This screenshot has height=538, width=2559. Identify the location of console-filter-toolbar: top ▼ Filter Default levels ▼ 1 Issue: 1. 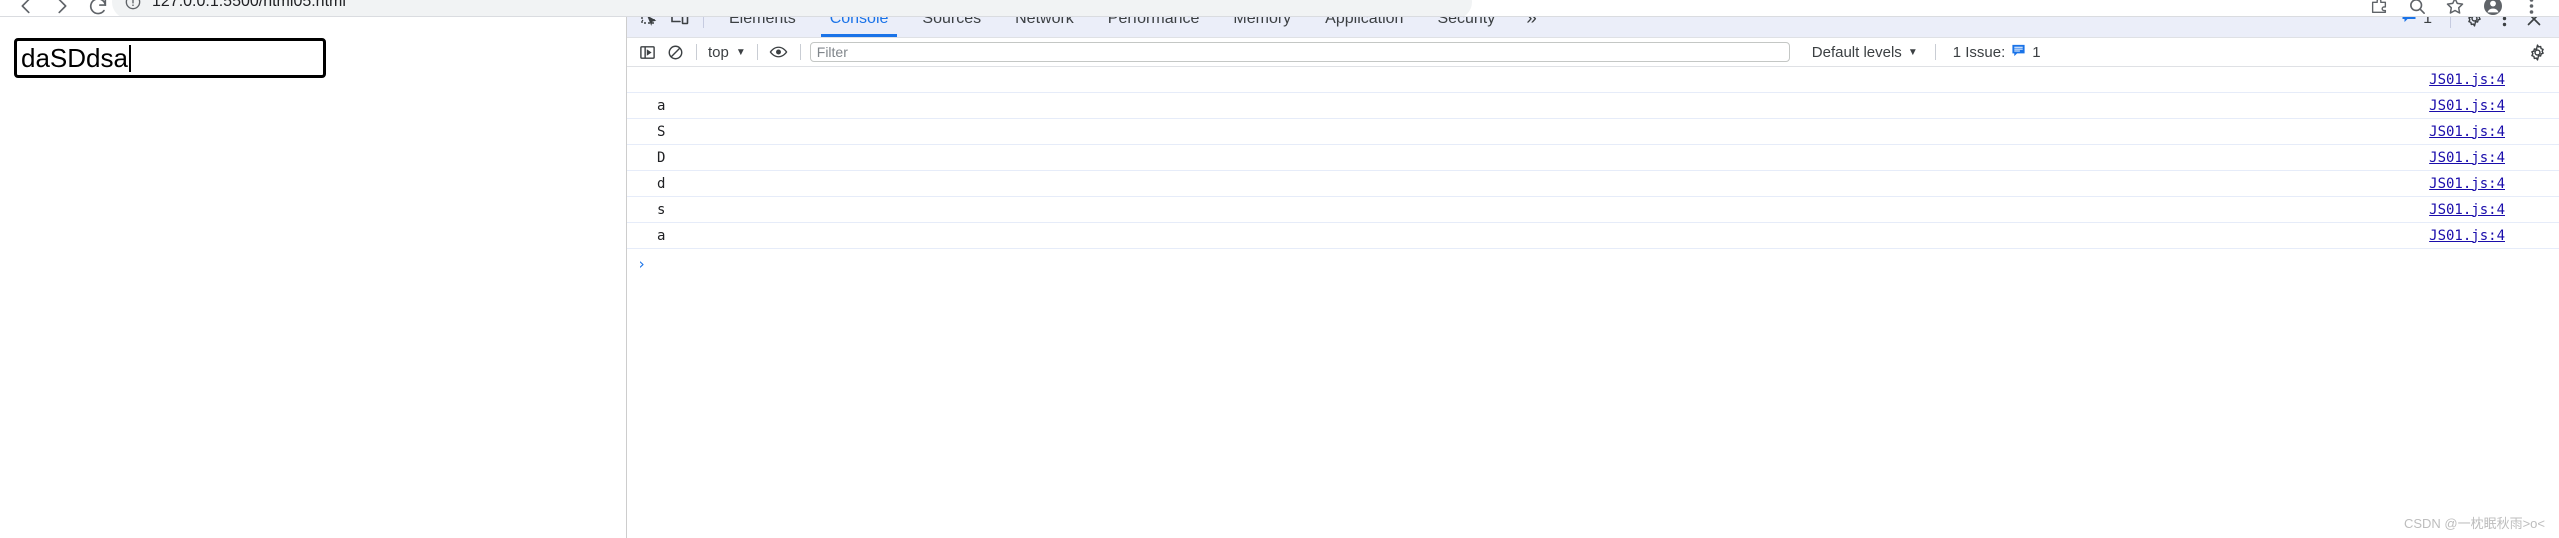
(1593, 52).